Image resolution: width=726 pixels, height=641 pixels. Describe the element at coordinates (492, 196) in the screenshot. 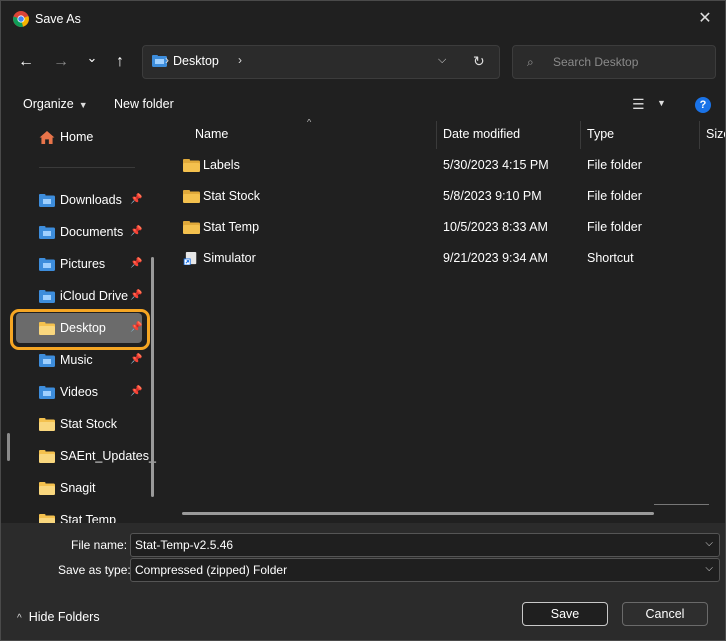

I see `file-date-modified: 5/8/2023 9:10 PM` at that location.